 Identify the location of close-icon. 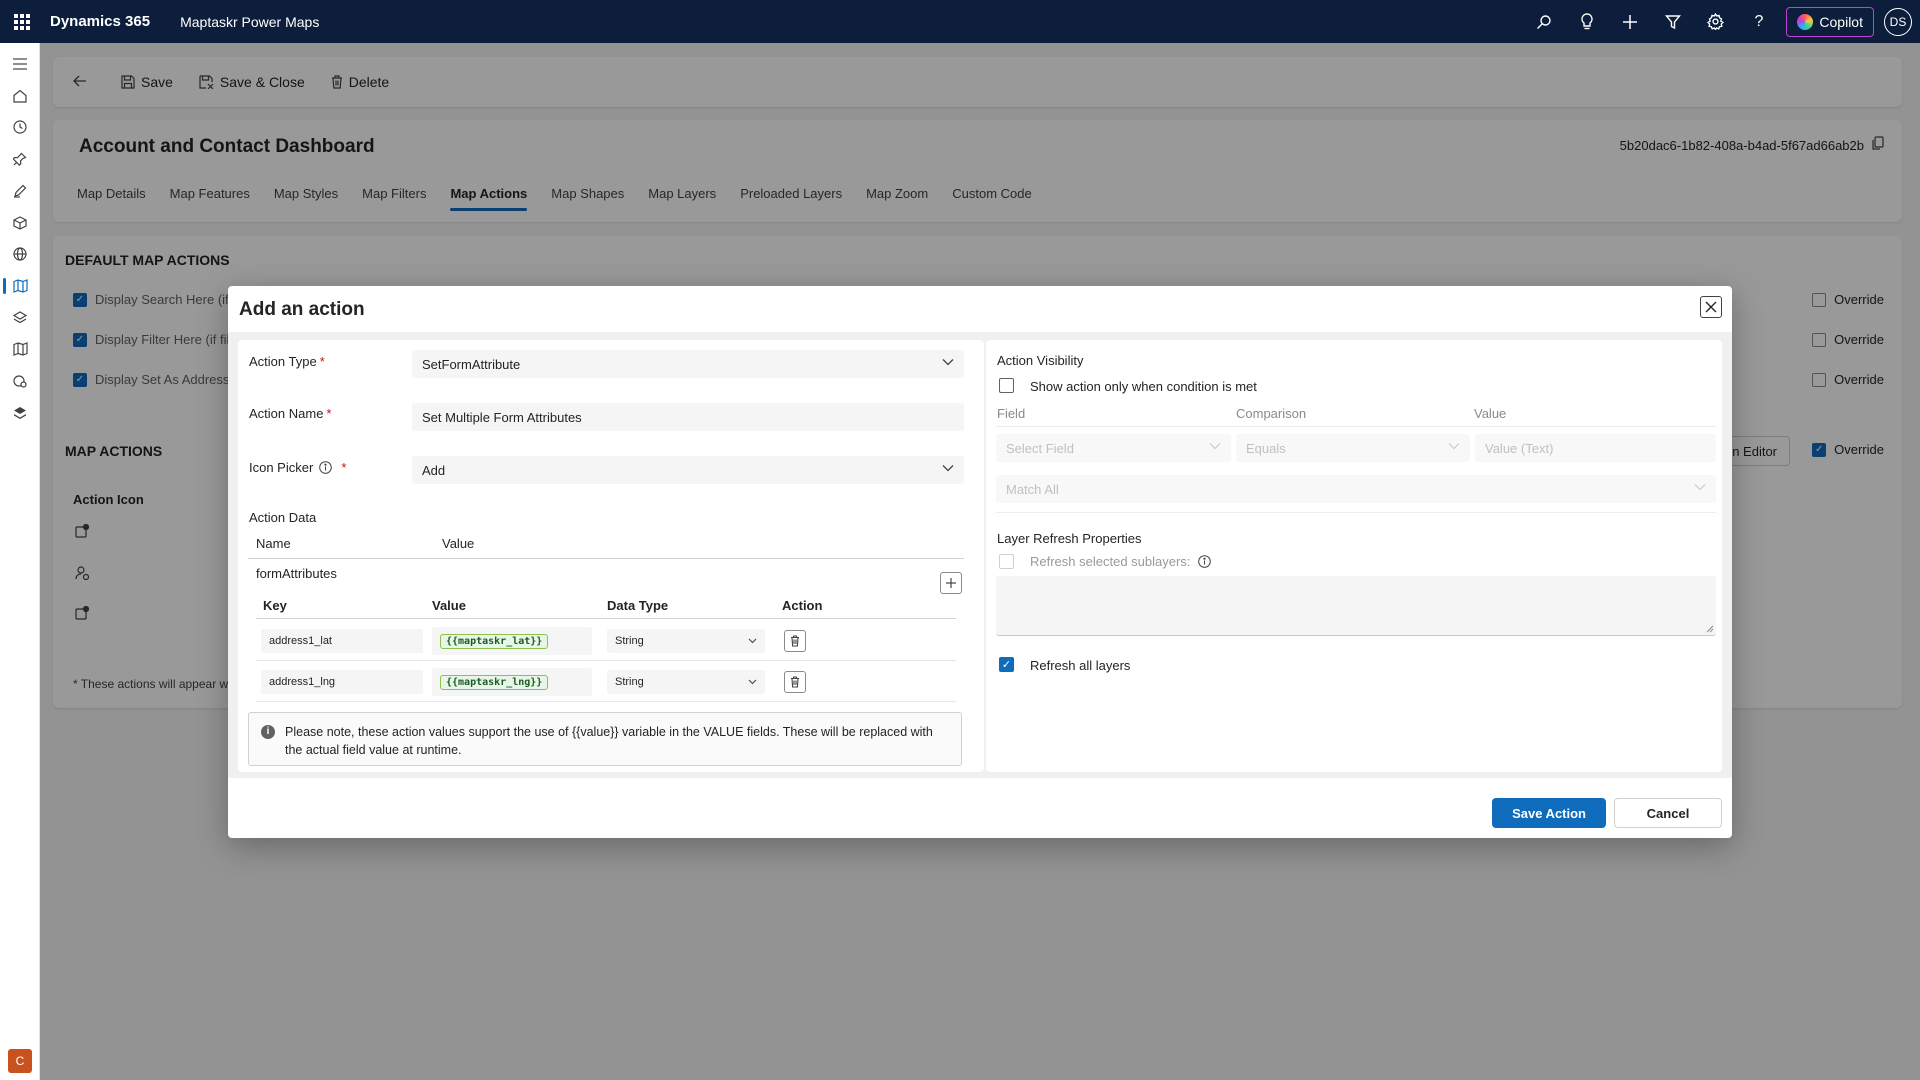
(1711, 307).